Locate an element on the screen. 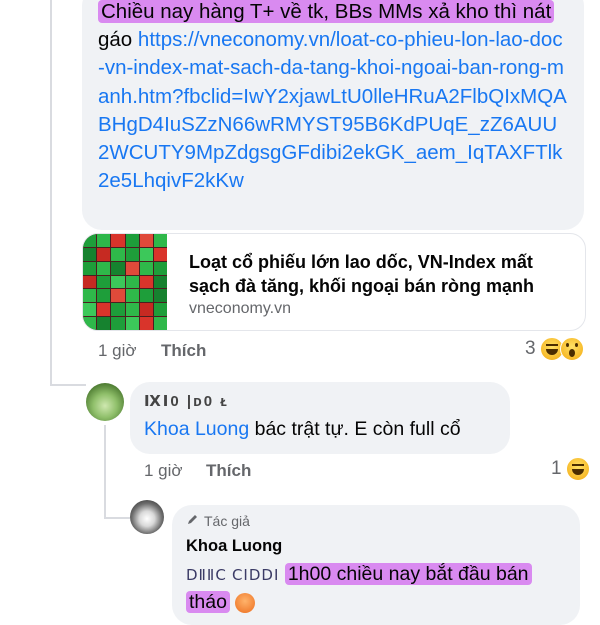  like-button: Thích is located at coordinates (183, 351).